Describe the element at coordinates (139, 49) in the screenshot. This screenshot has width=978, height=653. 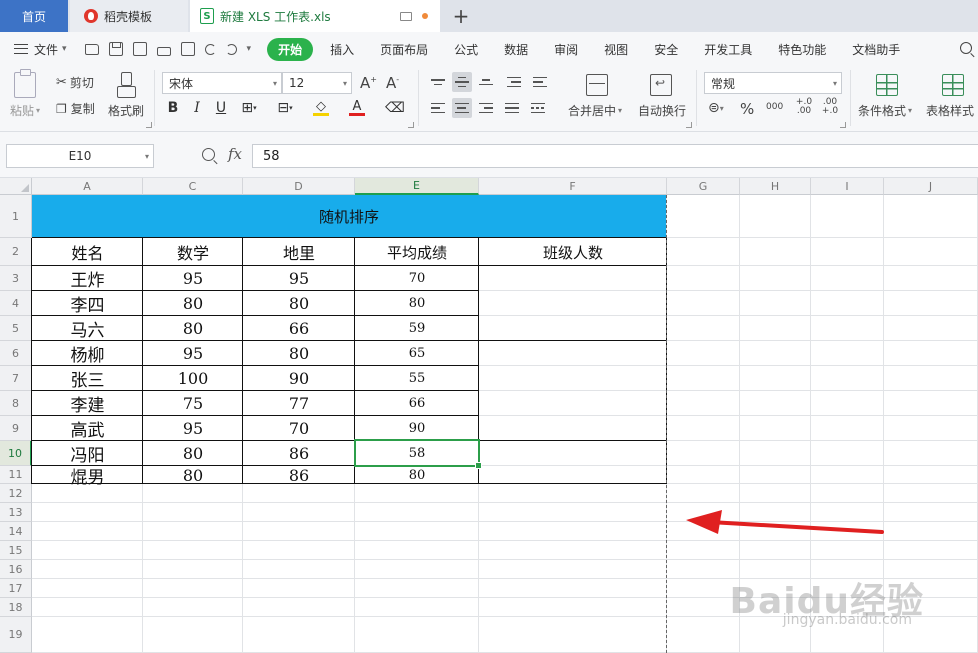
I see `export-icon` at that location.